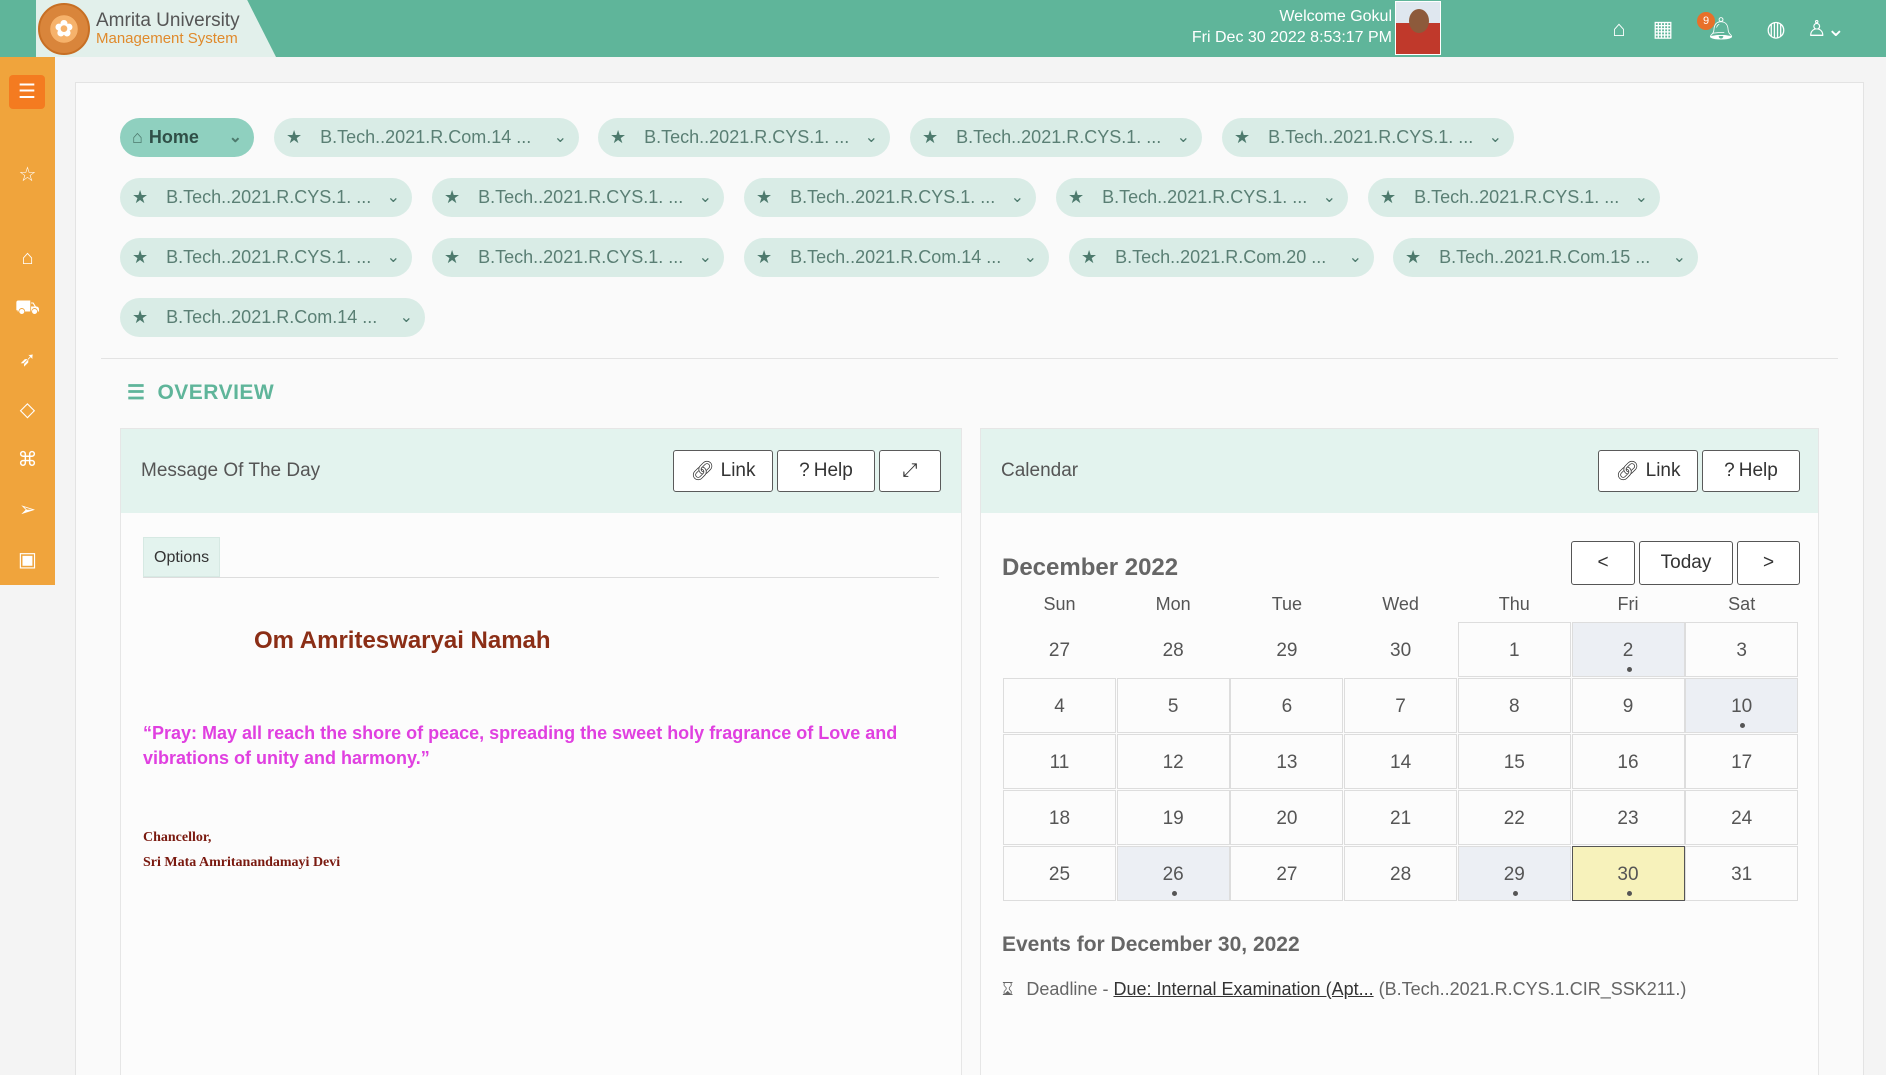  Describe the element at coordinates (27, 409) in the screenshot. I see `diamond-icon: ◇` at that location.